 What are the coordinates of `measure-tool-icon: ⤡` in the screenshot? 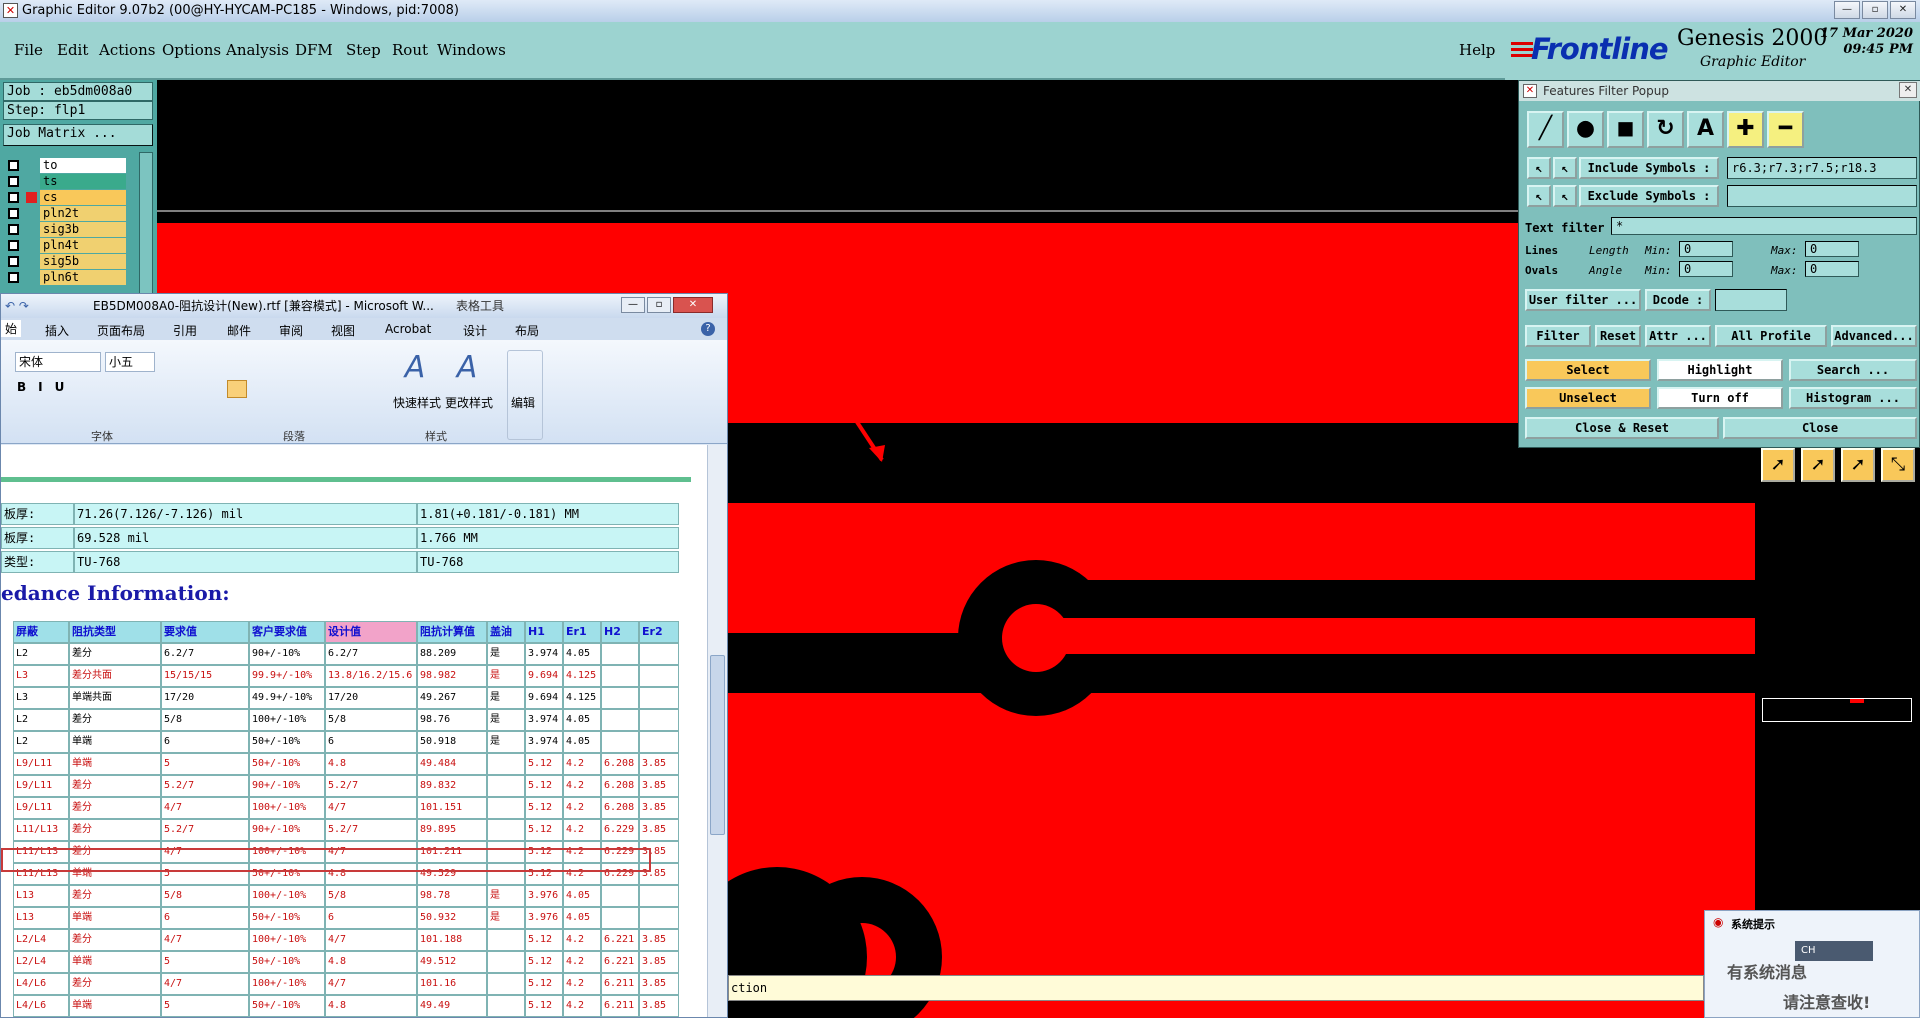 It's located at (1898, 465).